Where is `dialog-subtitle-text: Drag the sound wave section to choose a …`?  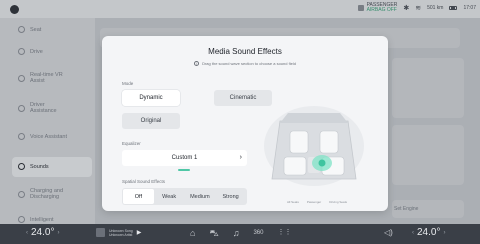 dialog-subtitle-text: Drag the sound wave section to choose a … is located at coordinates (249, 63).